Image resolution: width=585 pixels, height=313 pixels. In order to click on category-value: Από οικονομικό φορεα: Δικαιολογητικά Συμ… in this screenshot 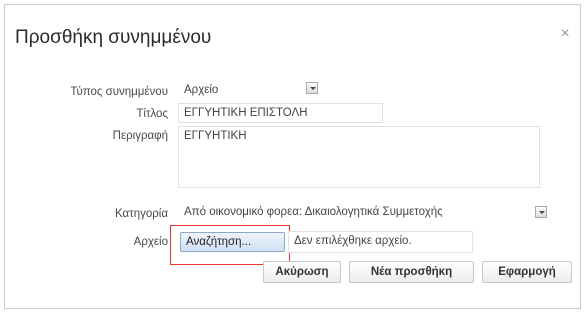, I will do `click(313, 212)`.